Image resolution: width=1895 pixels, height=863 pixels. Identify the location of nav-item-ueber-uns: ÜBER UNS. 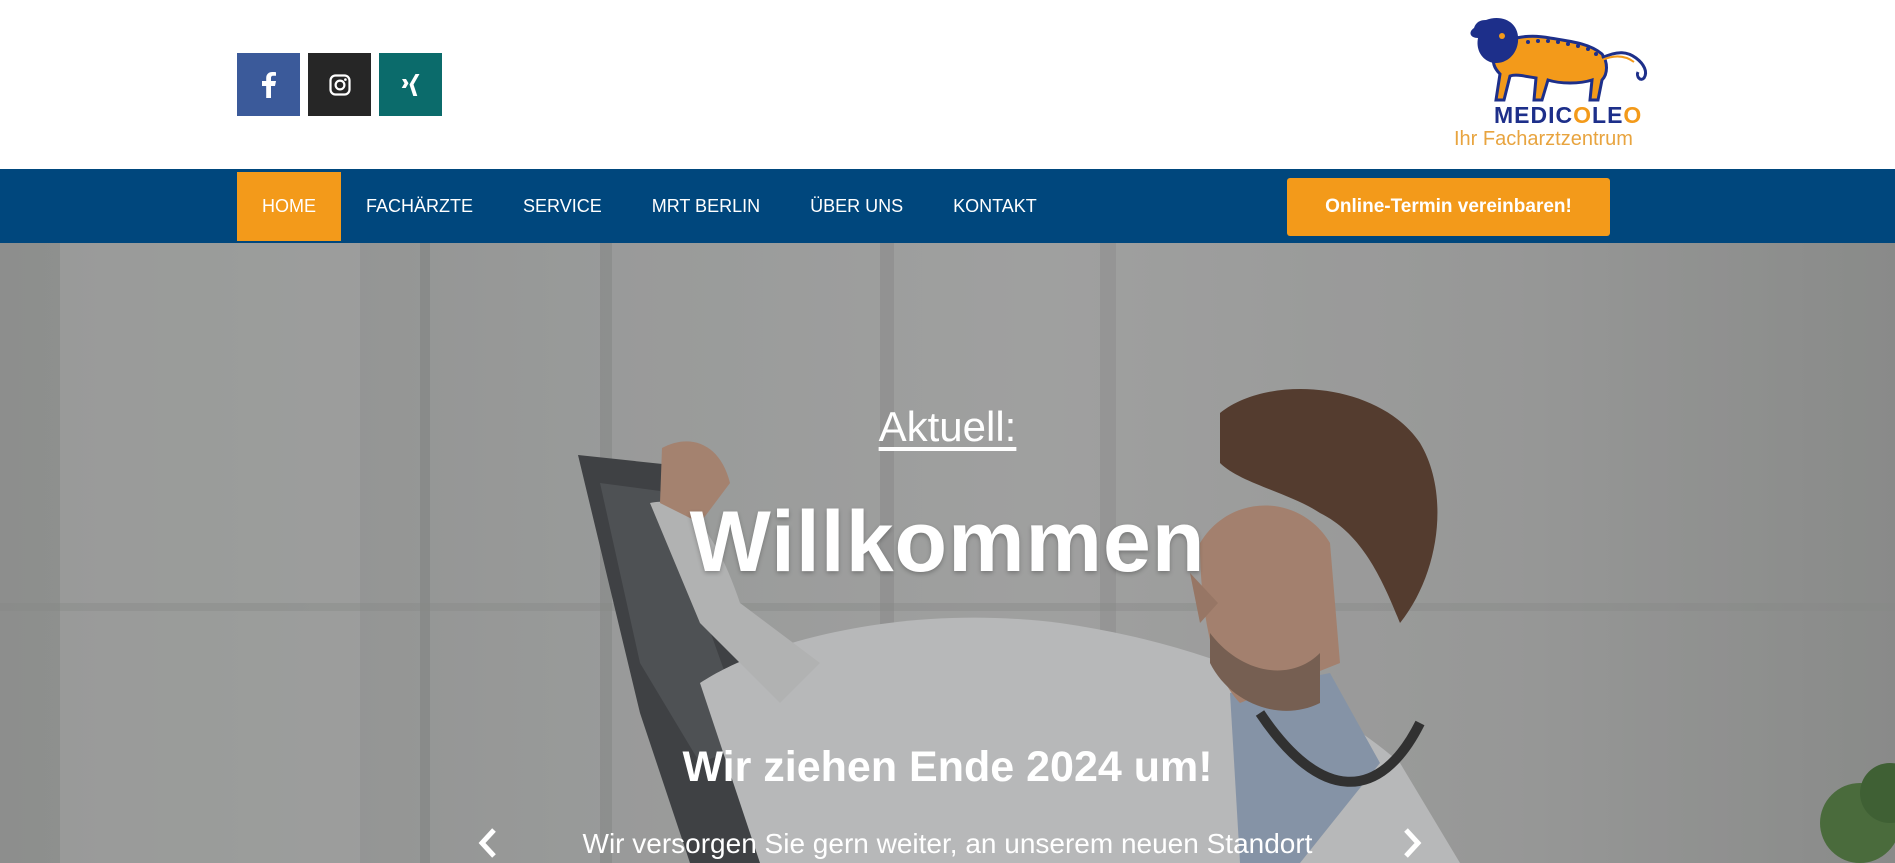
(856, 206).